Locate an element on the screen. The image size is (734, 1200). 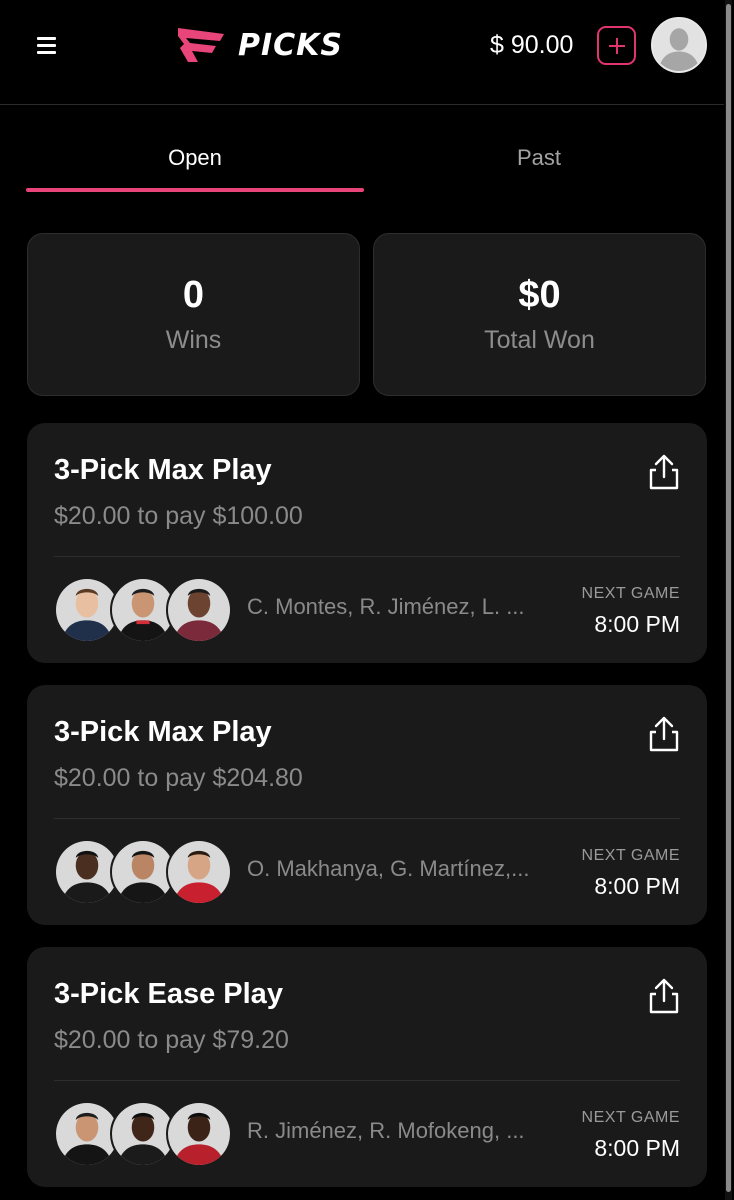
total-won-label: Total Won is located at coordinates (539, 340).